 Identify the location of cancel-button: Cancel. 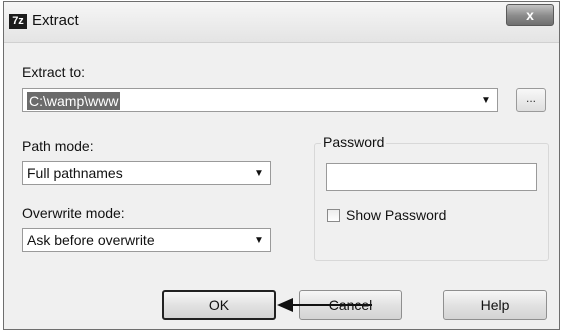
(350, 305).